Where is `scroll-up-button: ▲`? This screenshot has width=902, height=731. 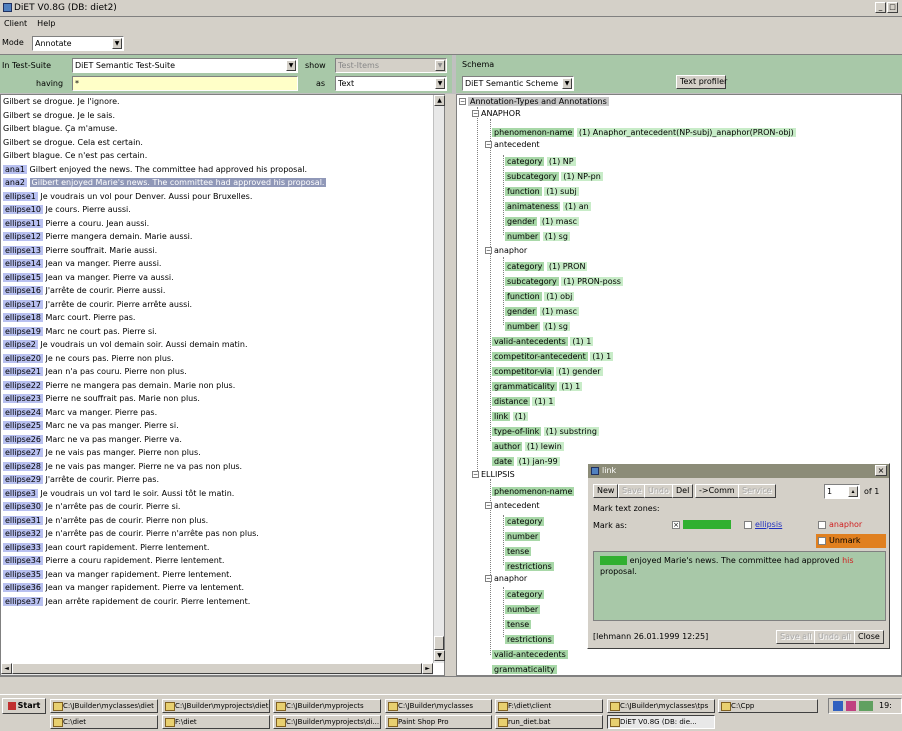 scroll-up-button: ▲ is located at coordinates (439, 100).